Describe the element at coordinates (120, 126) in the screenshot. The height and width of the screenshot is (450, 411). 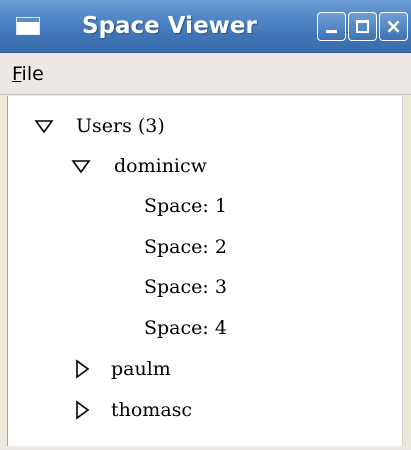
I see `tree-label-users: Users (3)` at that location.